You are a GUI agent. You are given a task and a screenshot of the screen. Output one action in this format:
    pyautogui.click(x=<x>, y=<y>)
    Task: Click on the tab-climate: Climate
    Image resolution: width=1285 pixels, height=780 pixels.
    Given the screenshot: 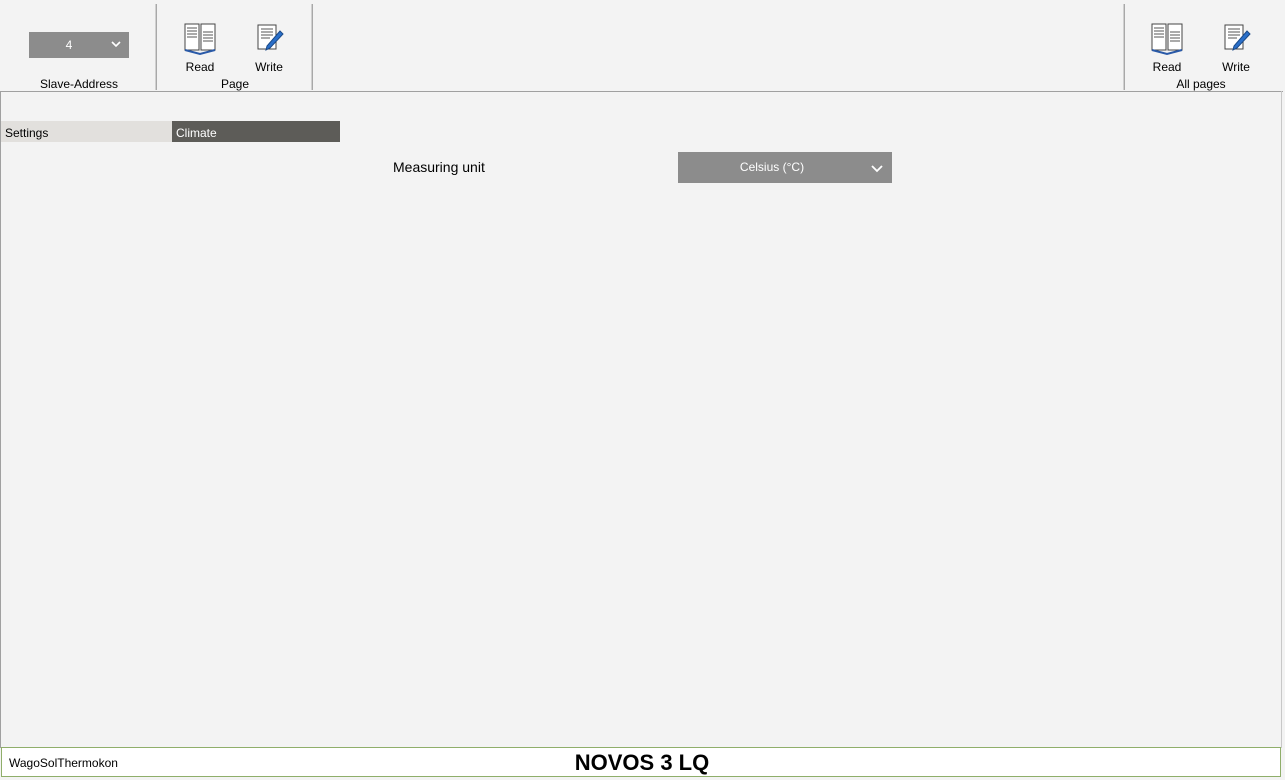 What is the action you would take?
    pyautogui.click(x=256, y=131)
    